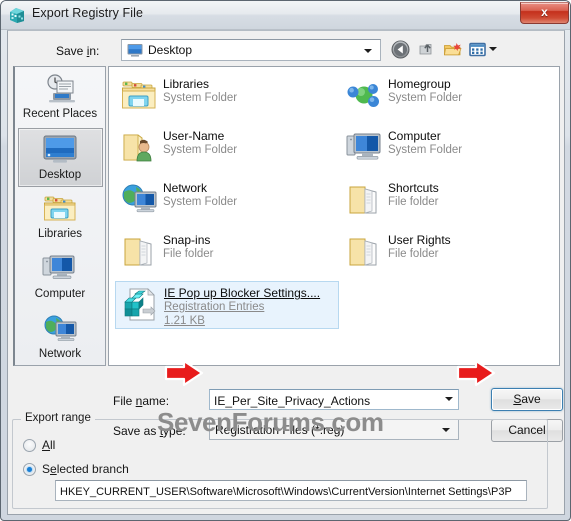 The width and height of the screenshot is (571, 521). I want to click on place-recent-places: Recent Places, so click(60, 97).